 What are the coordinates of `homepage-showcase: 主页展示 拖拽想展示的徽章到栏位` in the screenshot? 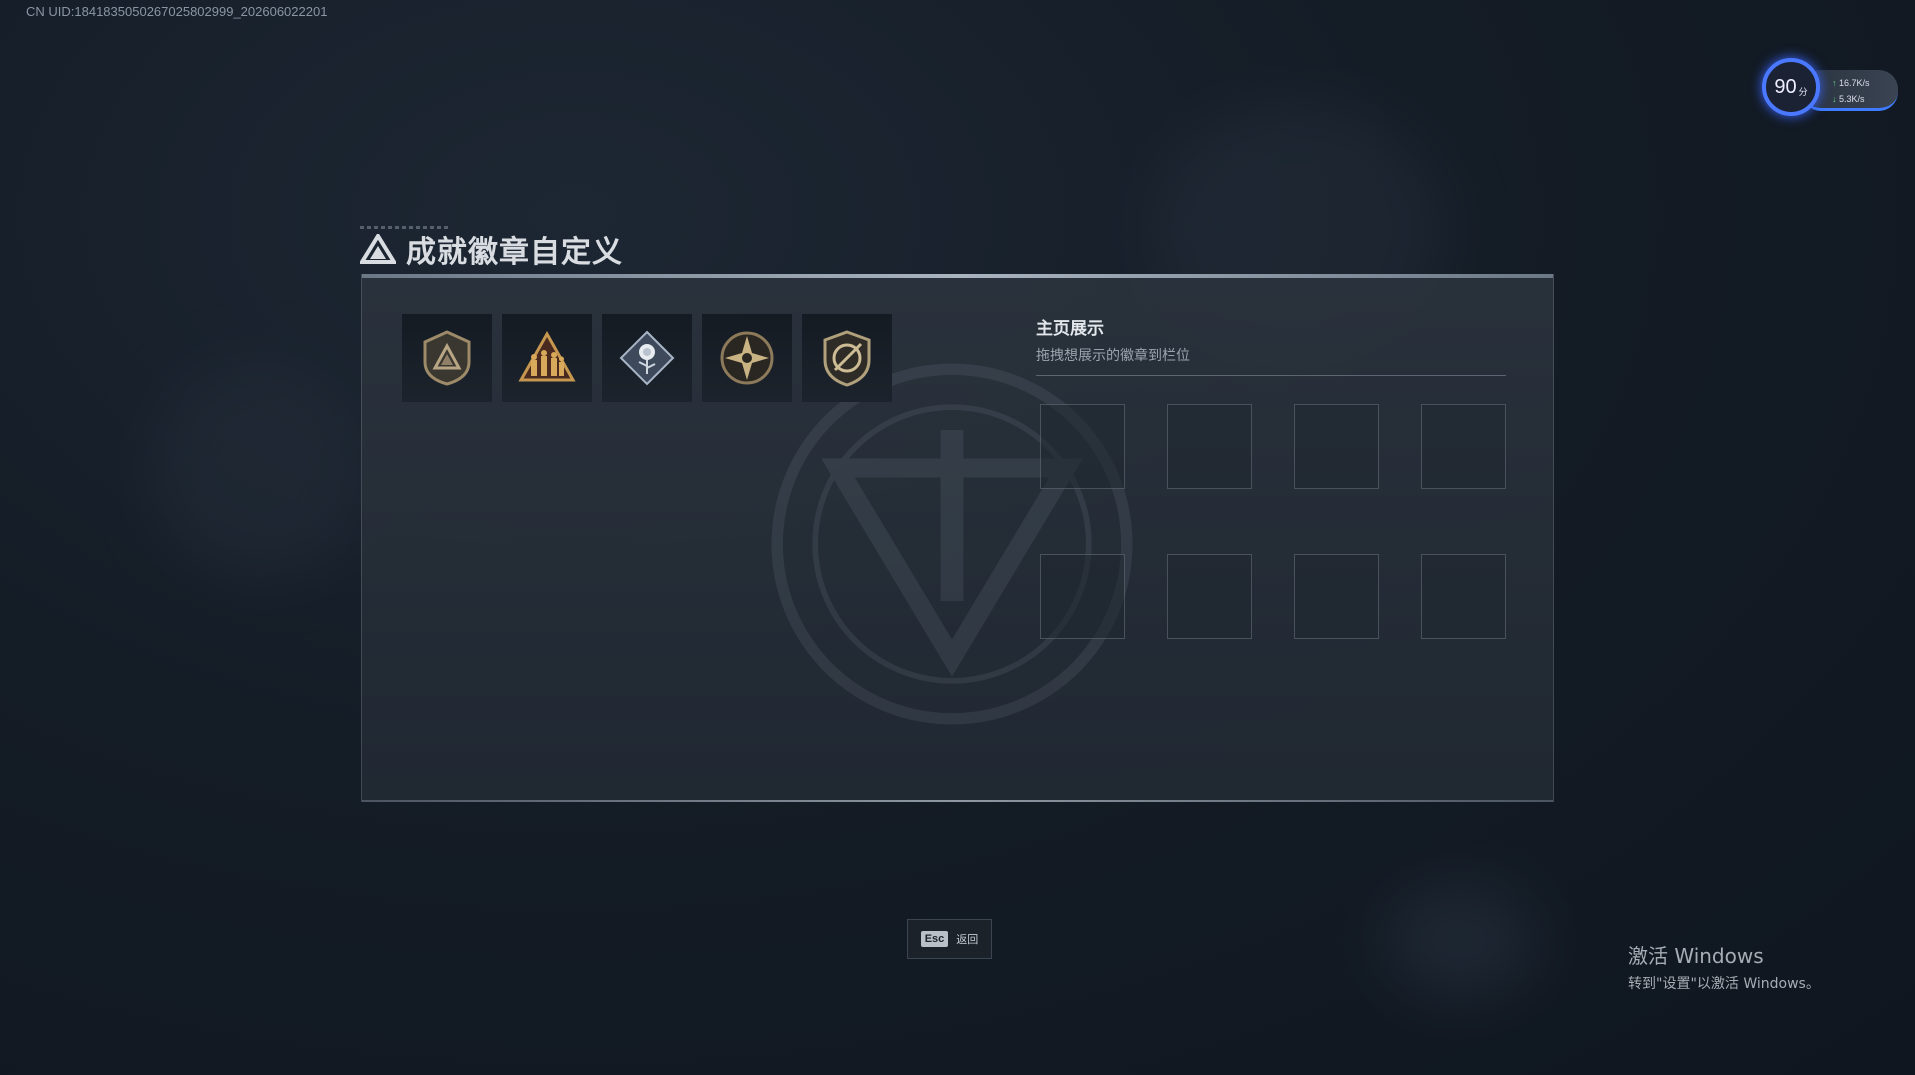 It's located at (1271, 476).